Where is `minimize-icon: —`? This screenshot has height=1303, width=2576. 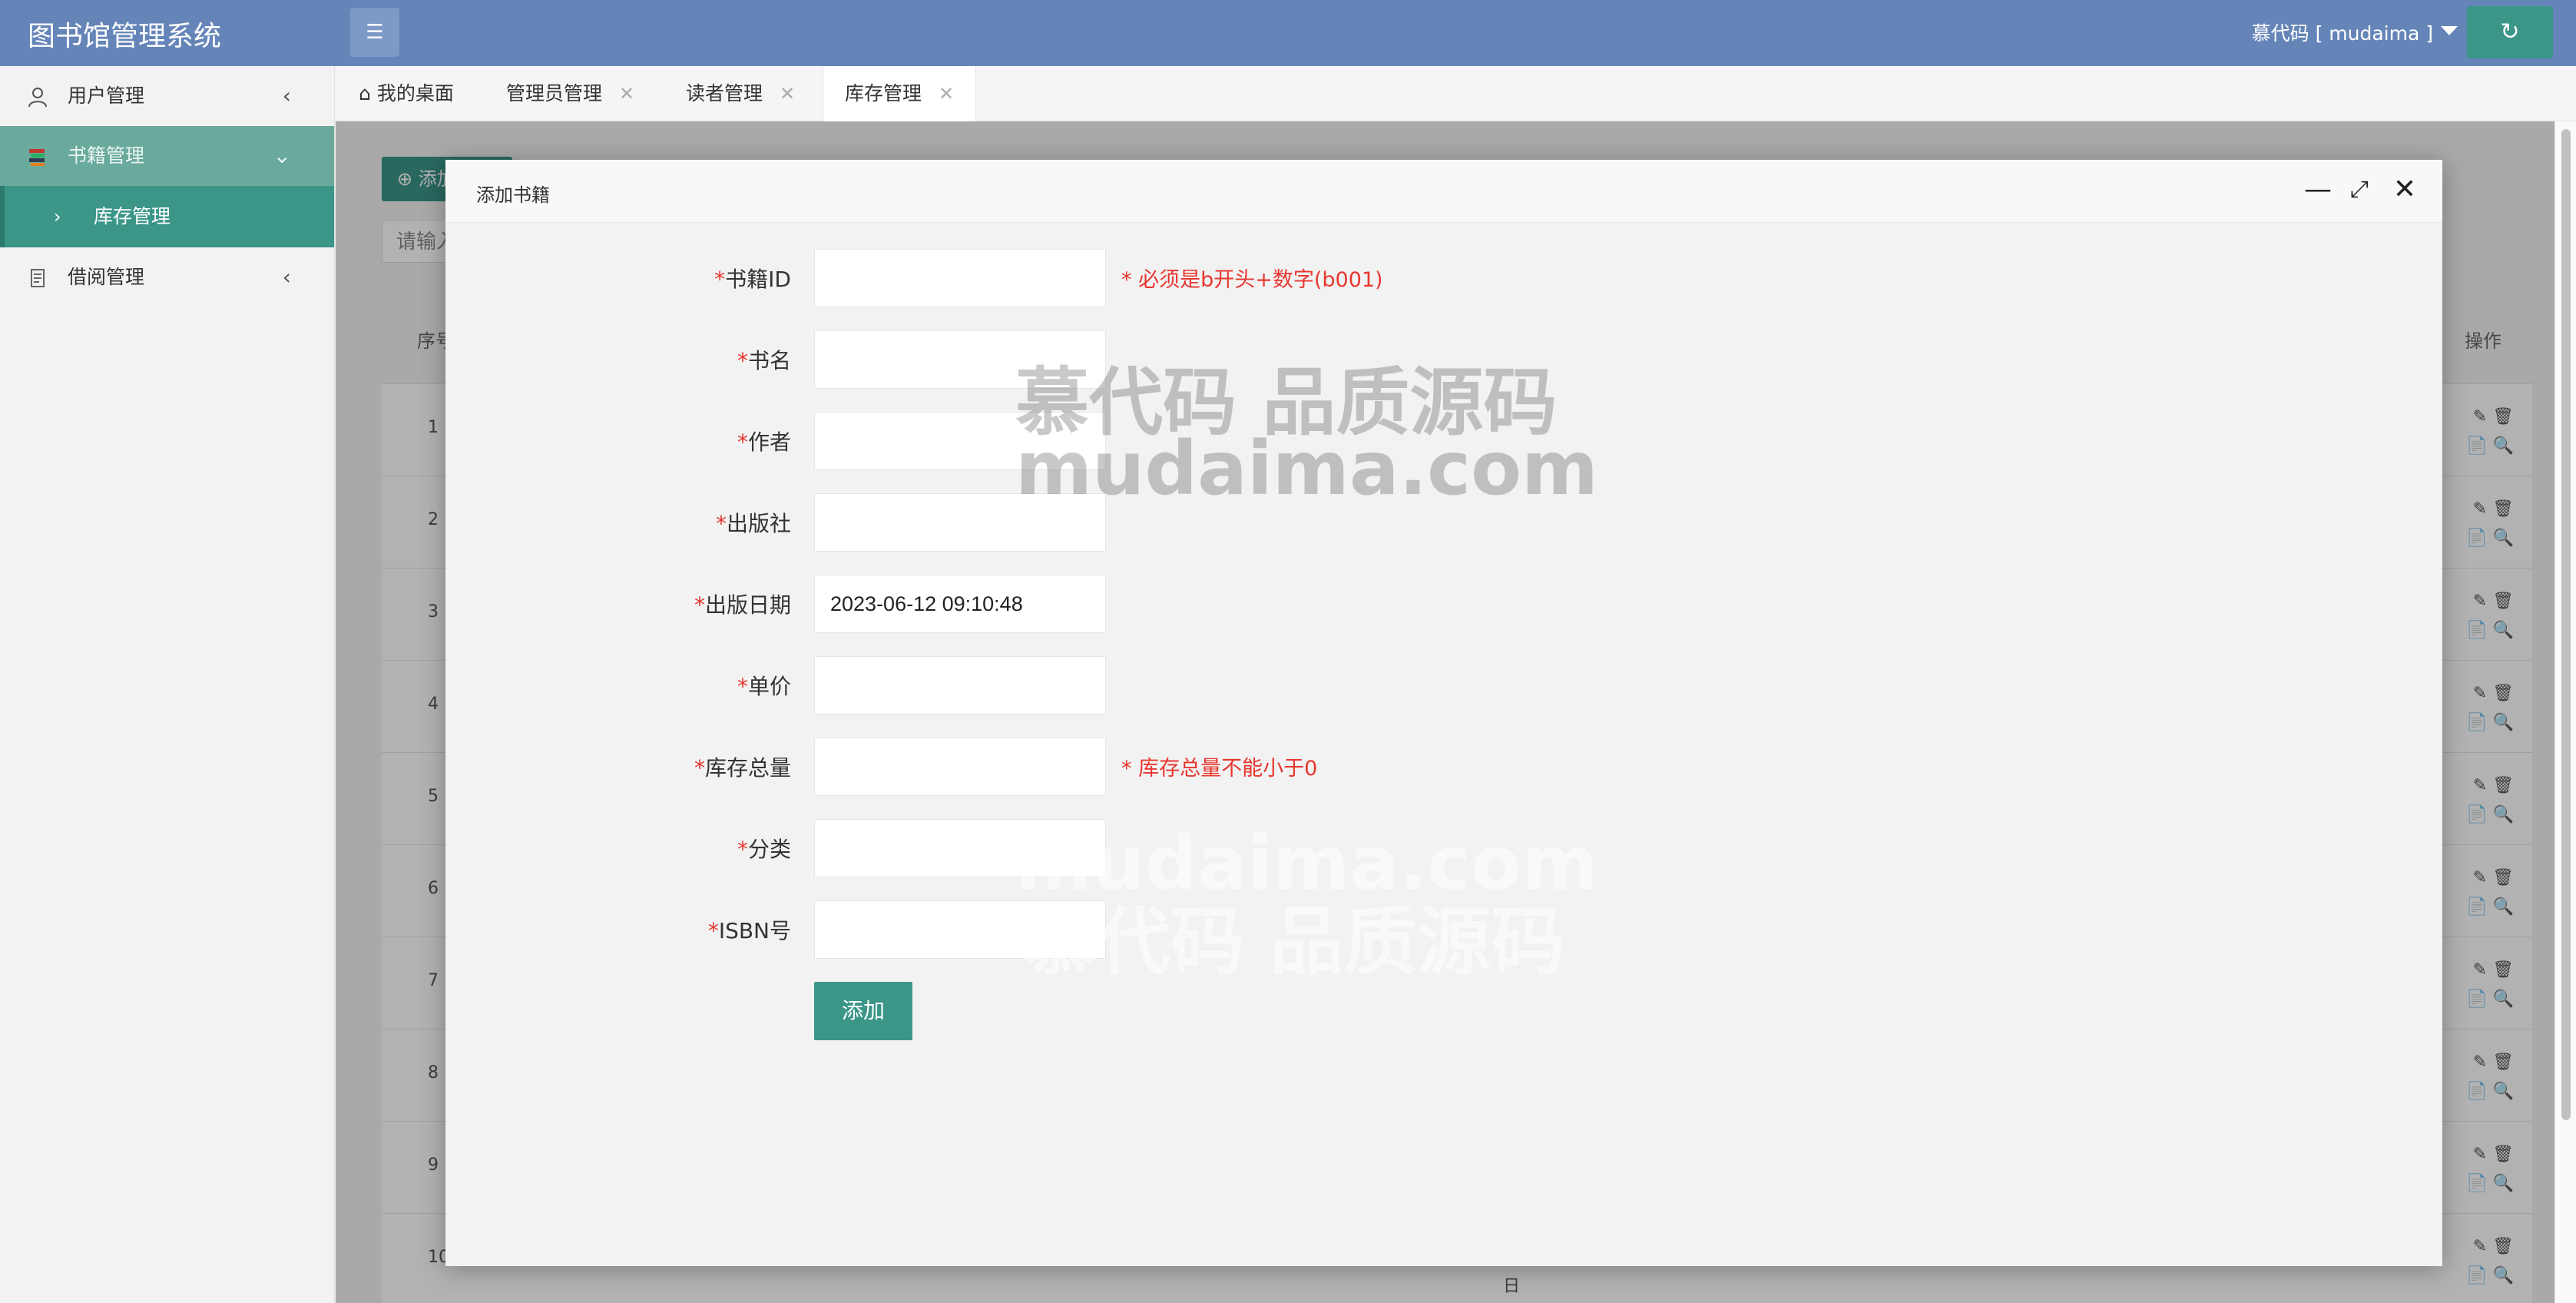 minimize-icon: — is located at coordinates (2318, 190).